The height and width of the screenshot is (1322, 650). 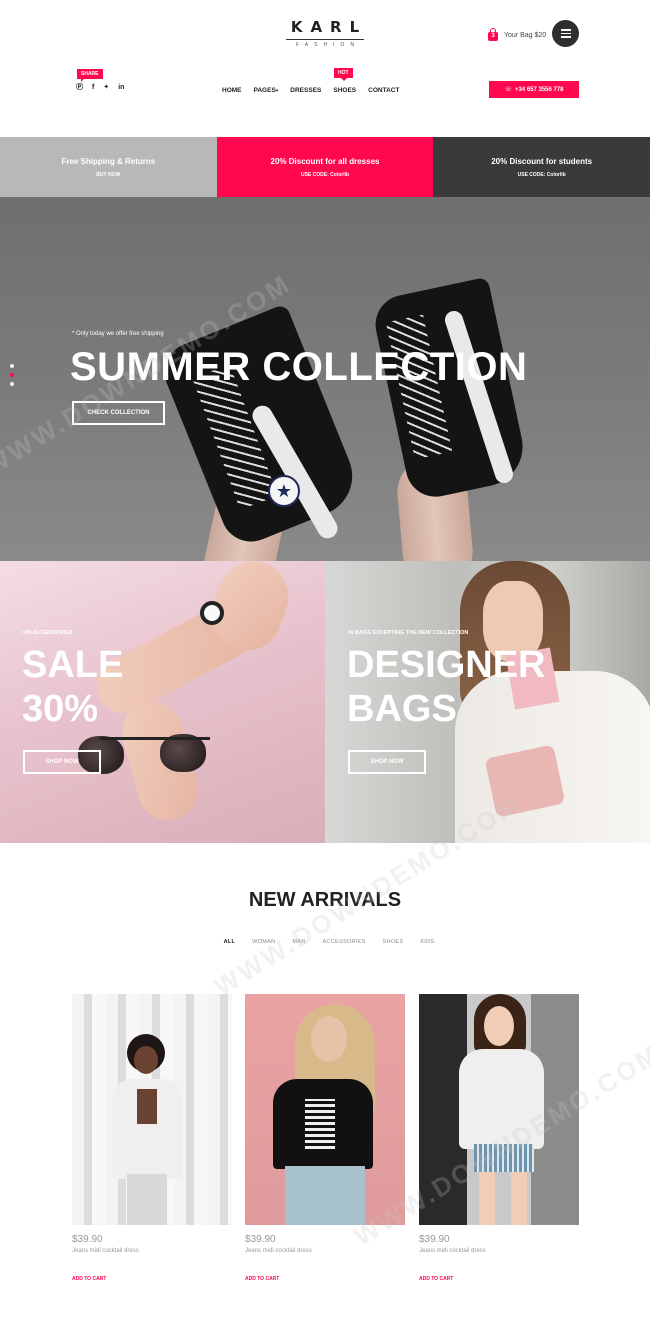 I want to click on check-collection-button: CHECK COLLECTION, so click(x=118, y=413).